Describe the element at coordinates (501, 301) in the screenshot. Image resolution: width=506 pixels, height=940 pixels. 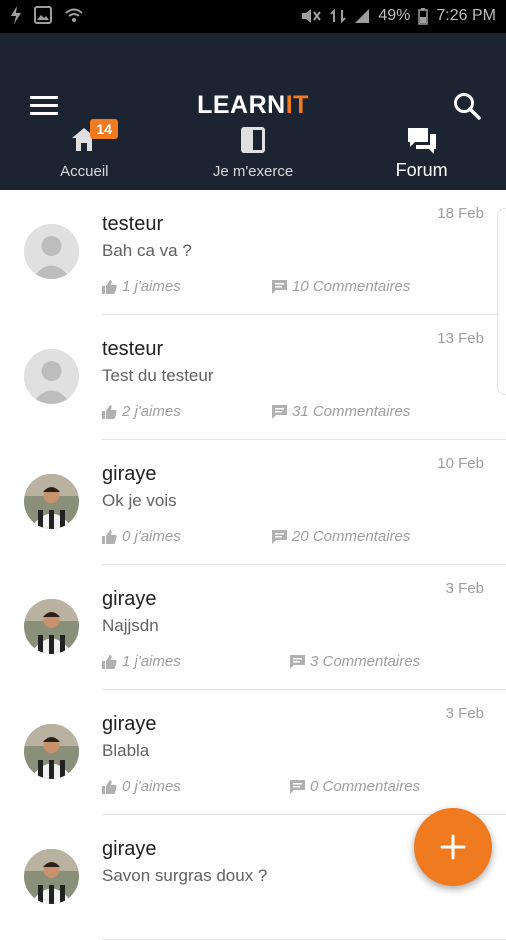
I see `scrollbar` at that location.